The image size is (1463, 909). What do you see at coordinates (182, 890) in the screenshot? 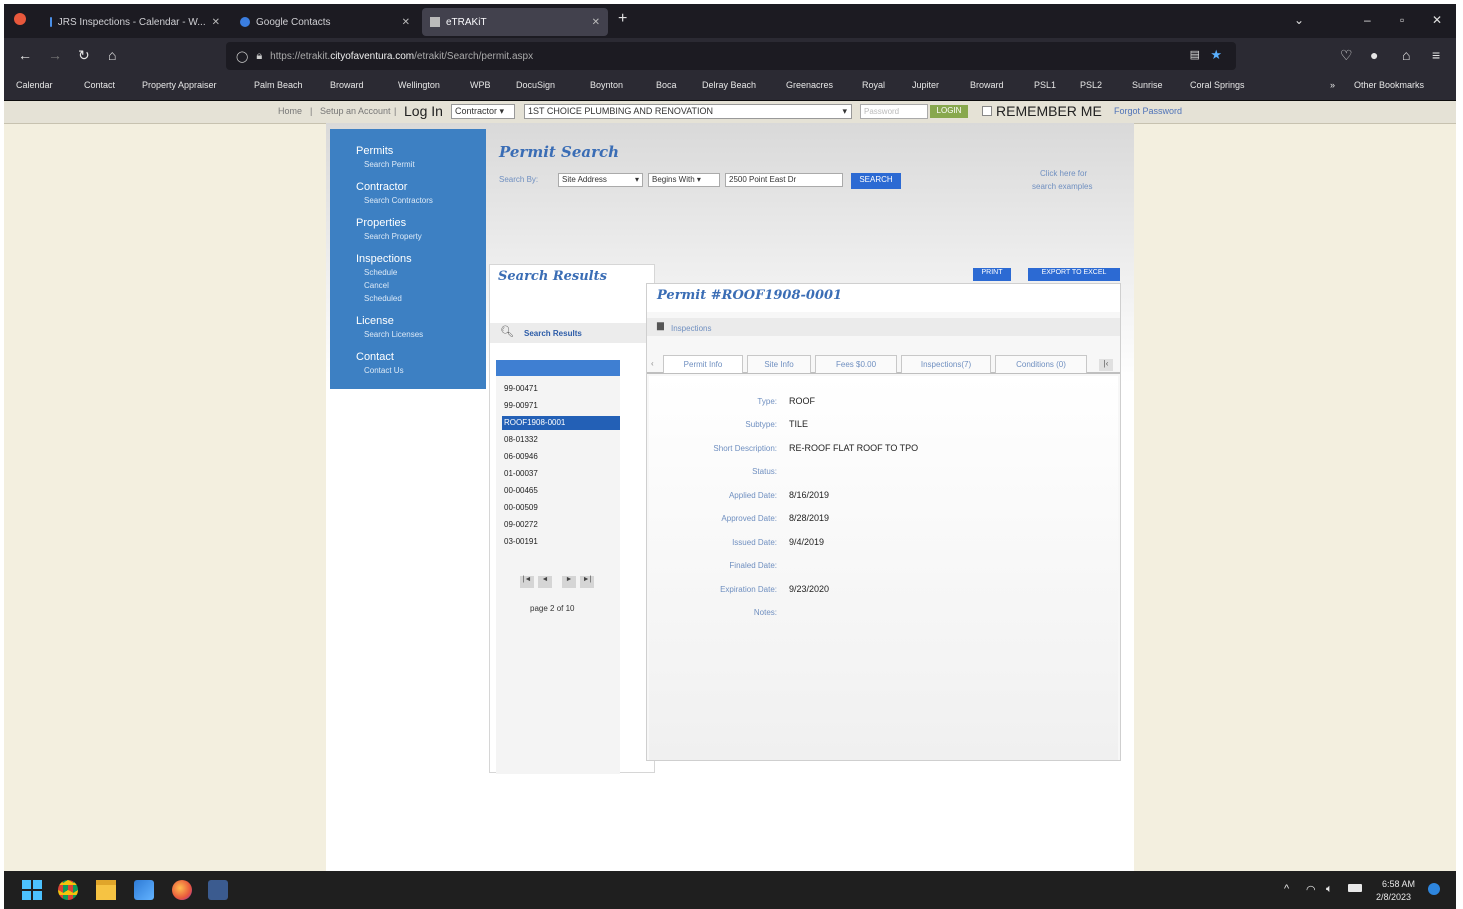
I see `firefox-icon` at bounding box center [182, 890].